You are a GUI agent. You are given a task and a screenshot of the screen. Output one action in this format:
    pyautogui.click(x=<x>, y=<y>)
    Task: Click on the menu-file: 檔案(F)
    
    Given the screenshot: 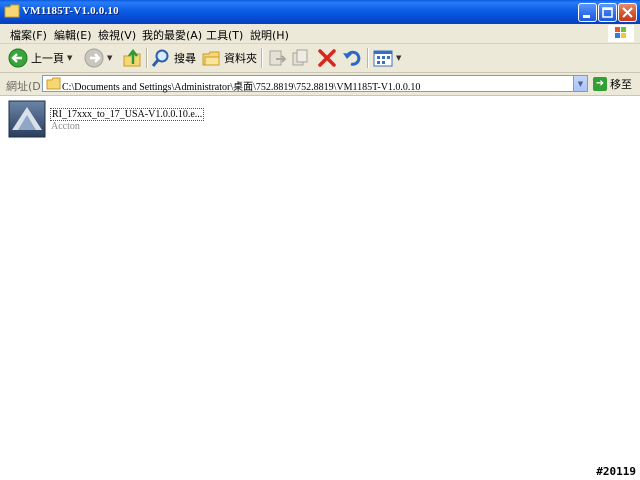 What is the action you would take?
    pyautogui.click(x=28, y=35)
    